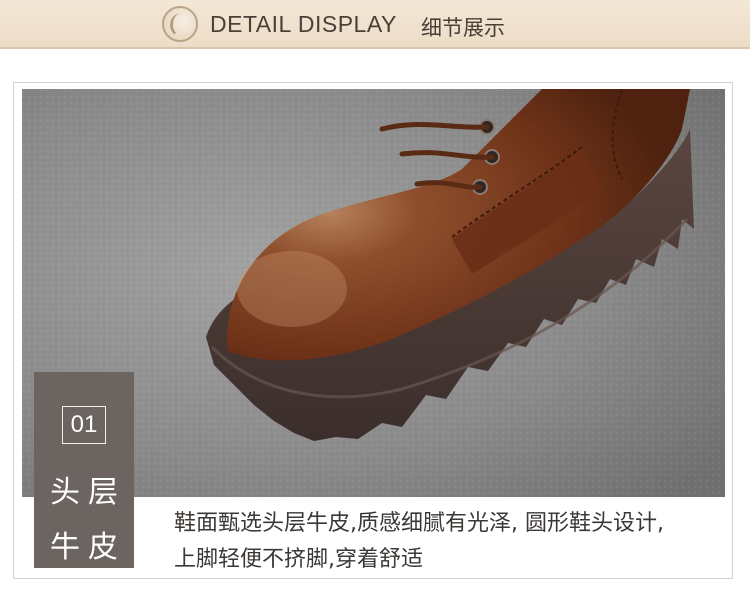  I want to click on header-divider, so click(375, 48).